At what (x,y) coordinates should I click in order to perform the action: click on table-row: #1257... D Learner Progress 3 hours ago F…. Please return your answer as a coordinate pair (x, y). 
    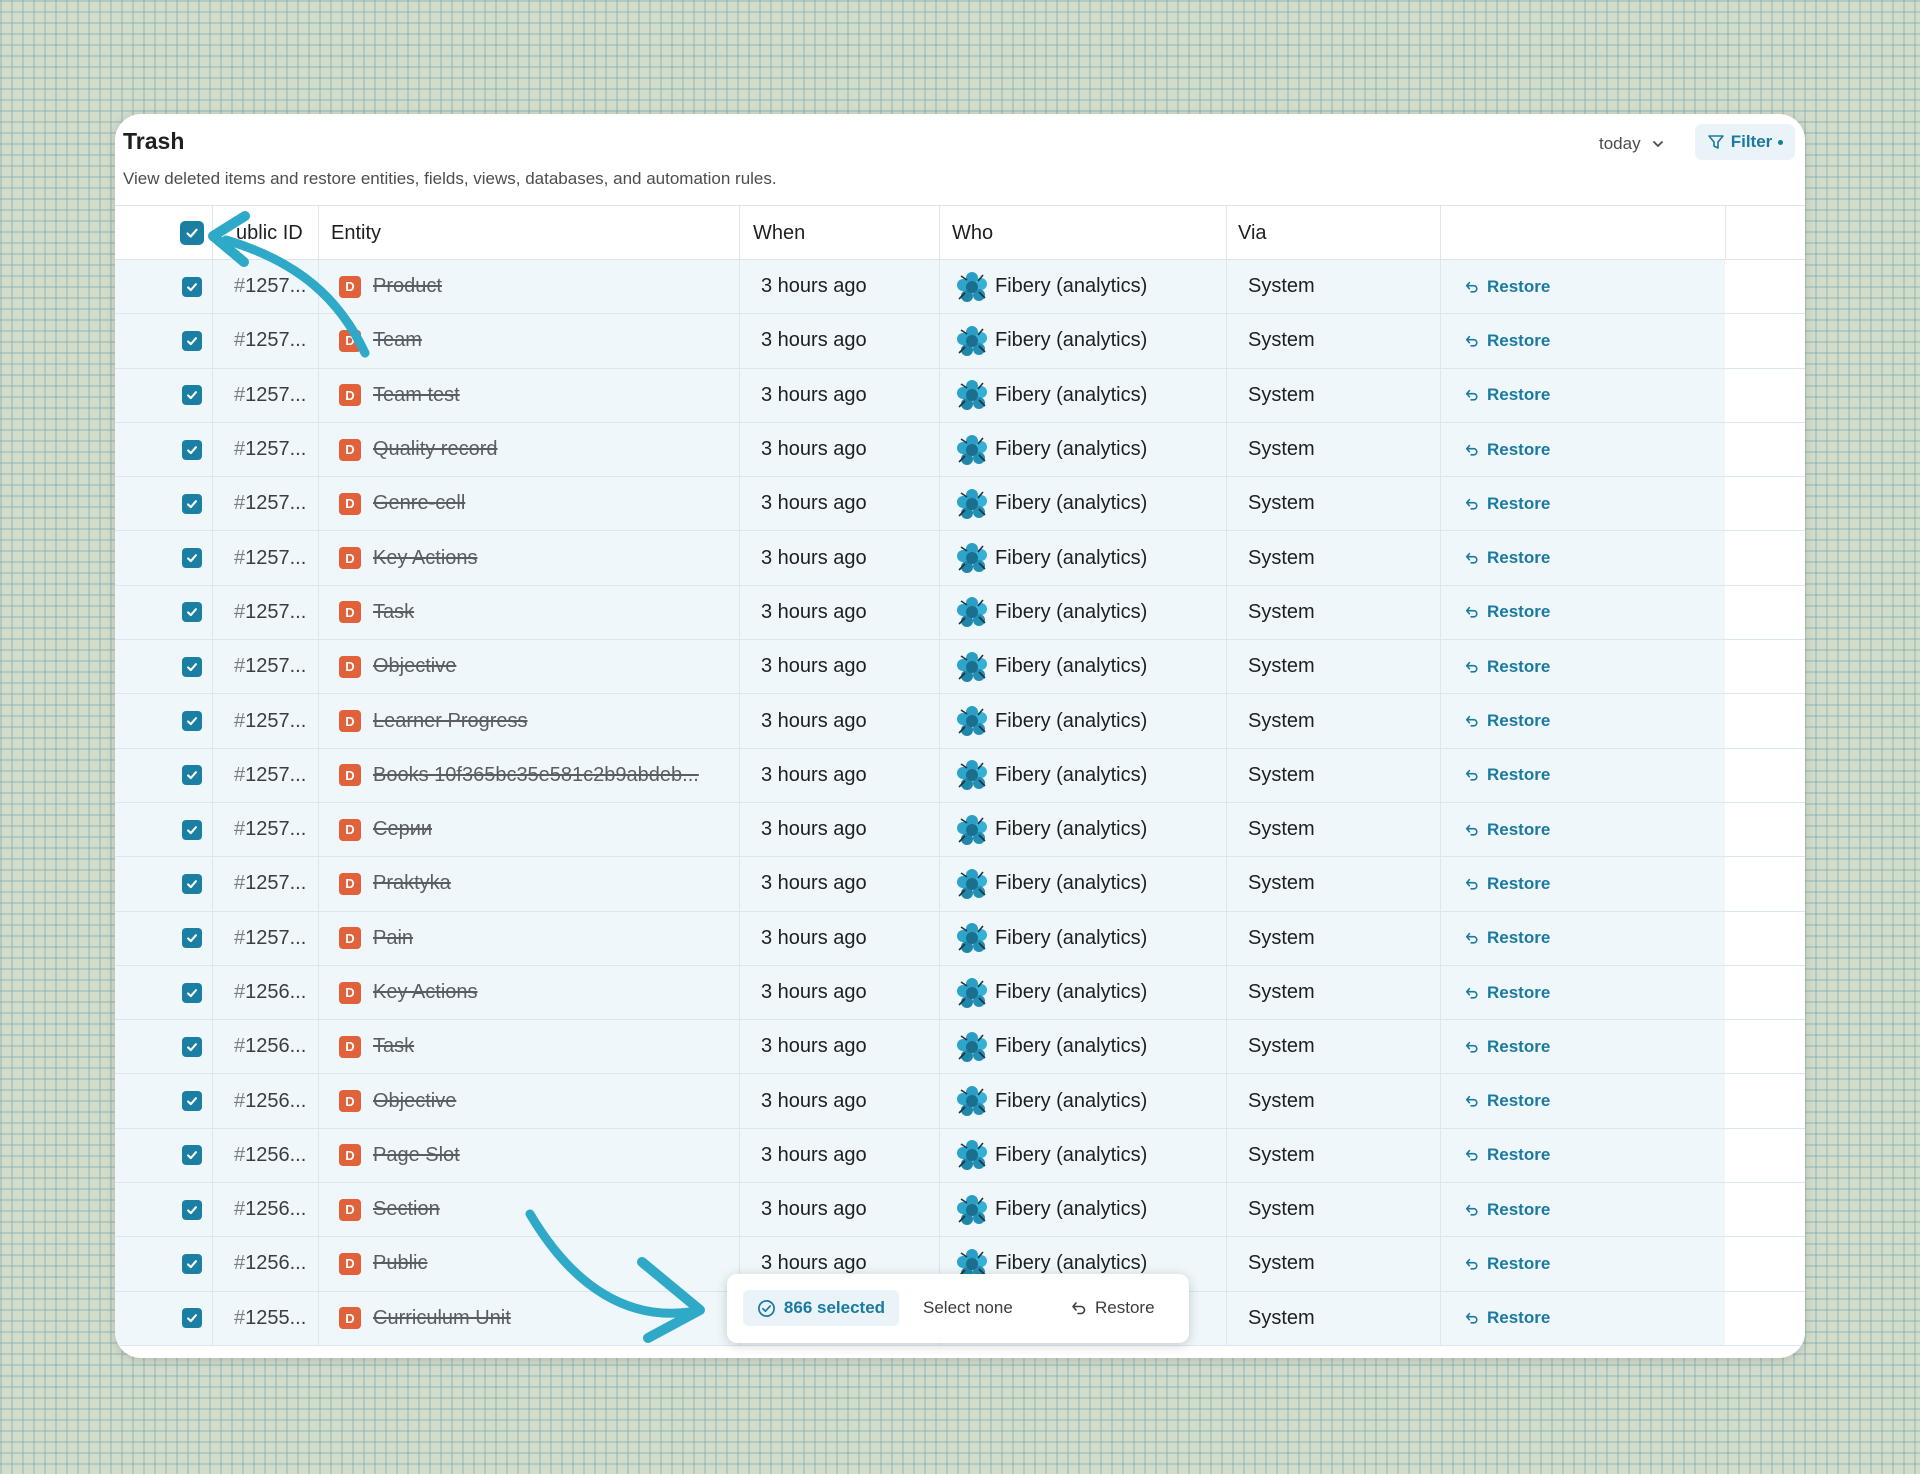
    Looking at the image, I should click on (960, 721).